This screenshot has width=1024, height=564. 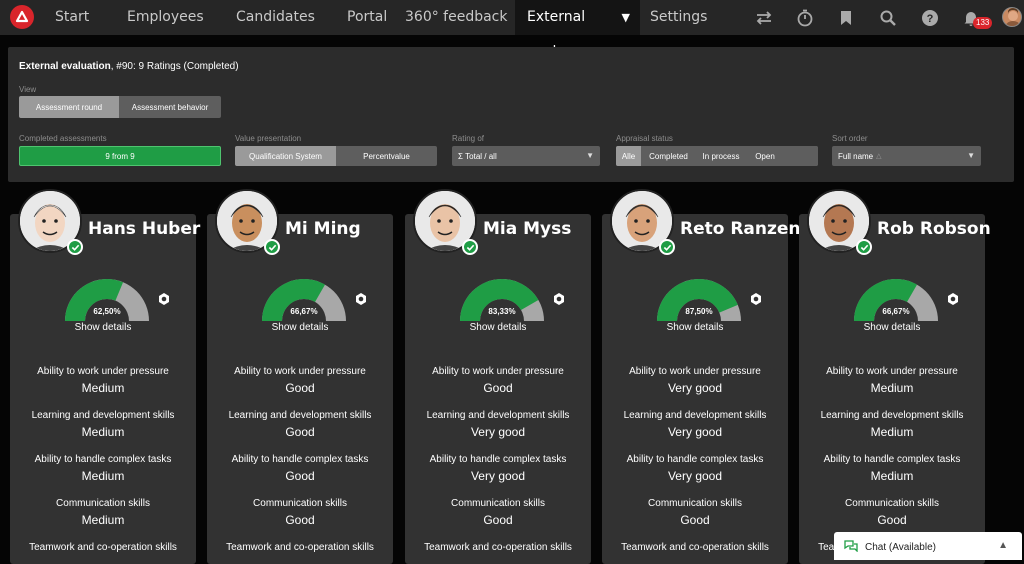 What do you see at coordinates (900, 547) in the screenshot?
I see `chat-label: Chat (Available)` at bounding box center [900, 547].